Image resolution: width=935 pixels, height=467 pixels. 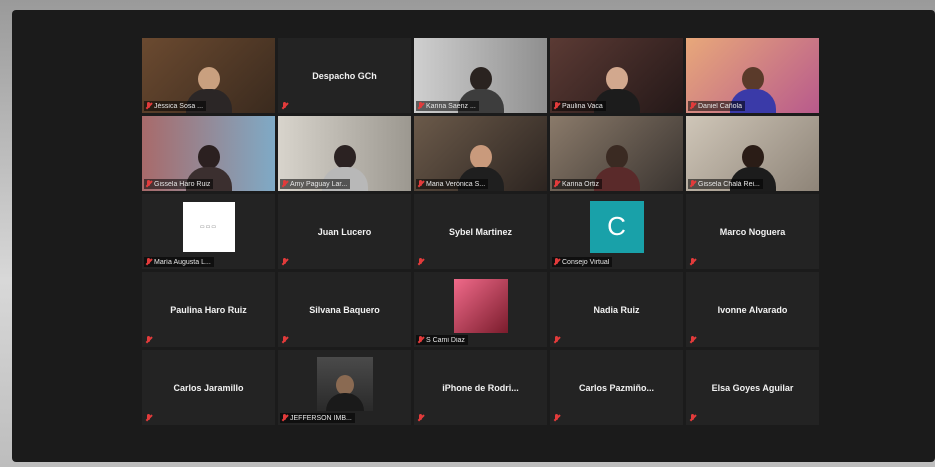 I want to click on participant-name: Daniel Cañola, so click(x=720, y=106).